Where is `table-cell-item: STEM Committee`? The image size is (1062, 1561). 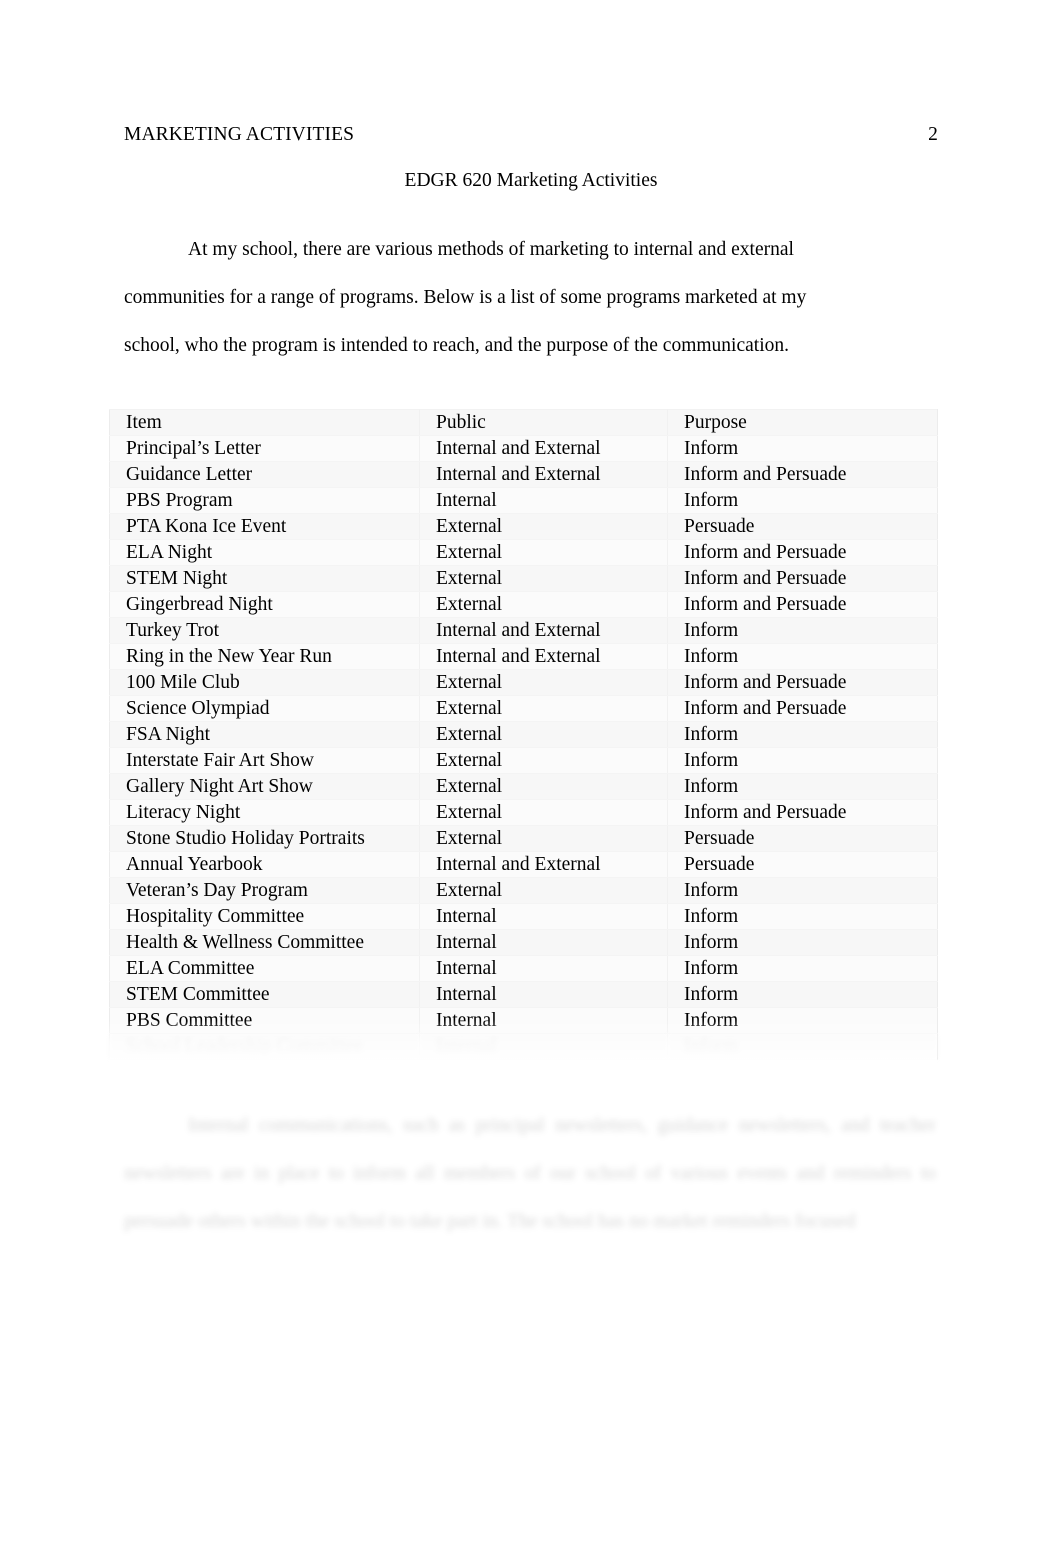 table-cell-item: STEM Committee is located at coordinates (264, 994).